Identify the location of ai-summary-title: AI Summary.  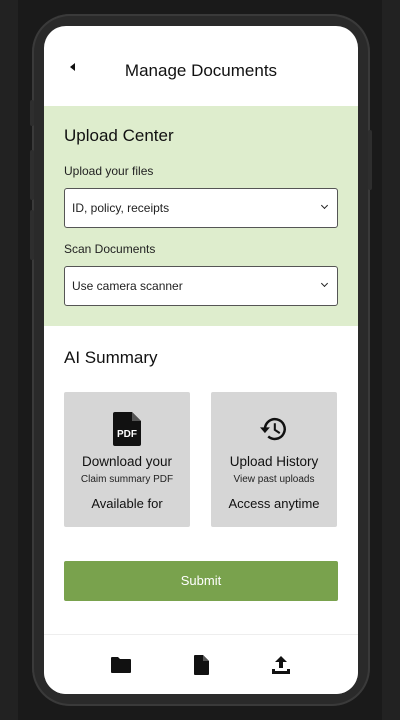
(111, 357).